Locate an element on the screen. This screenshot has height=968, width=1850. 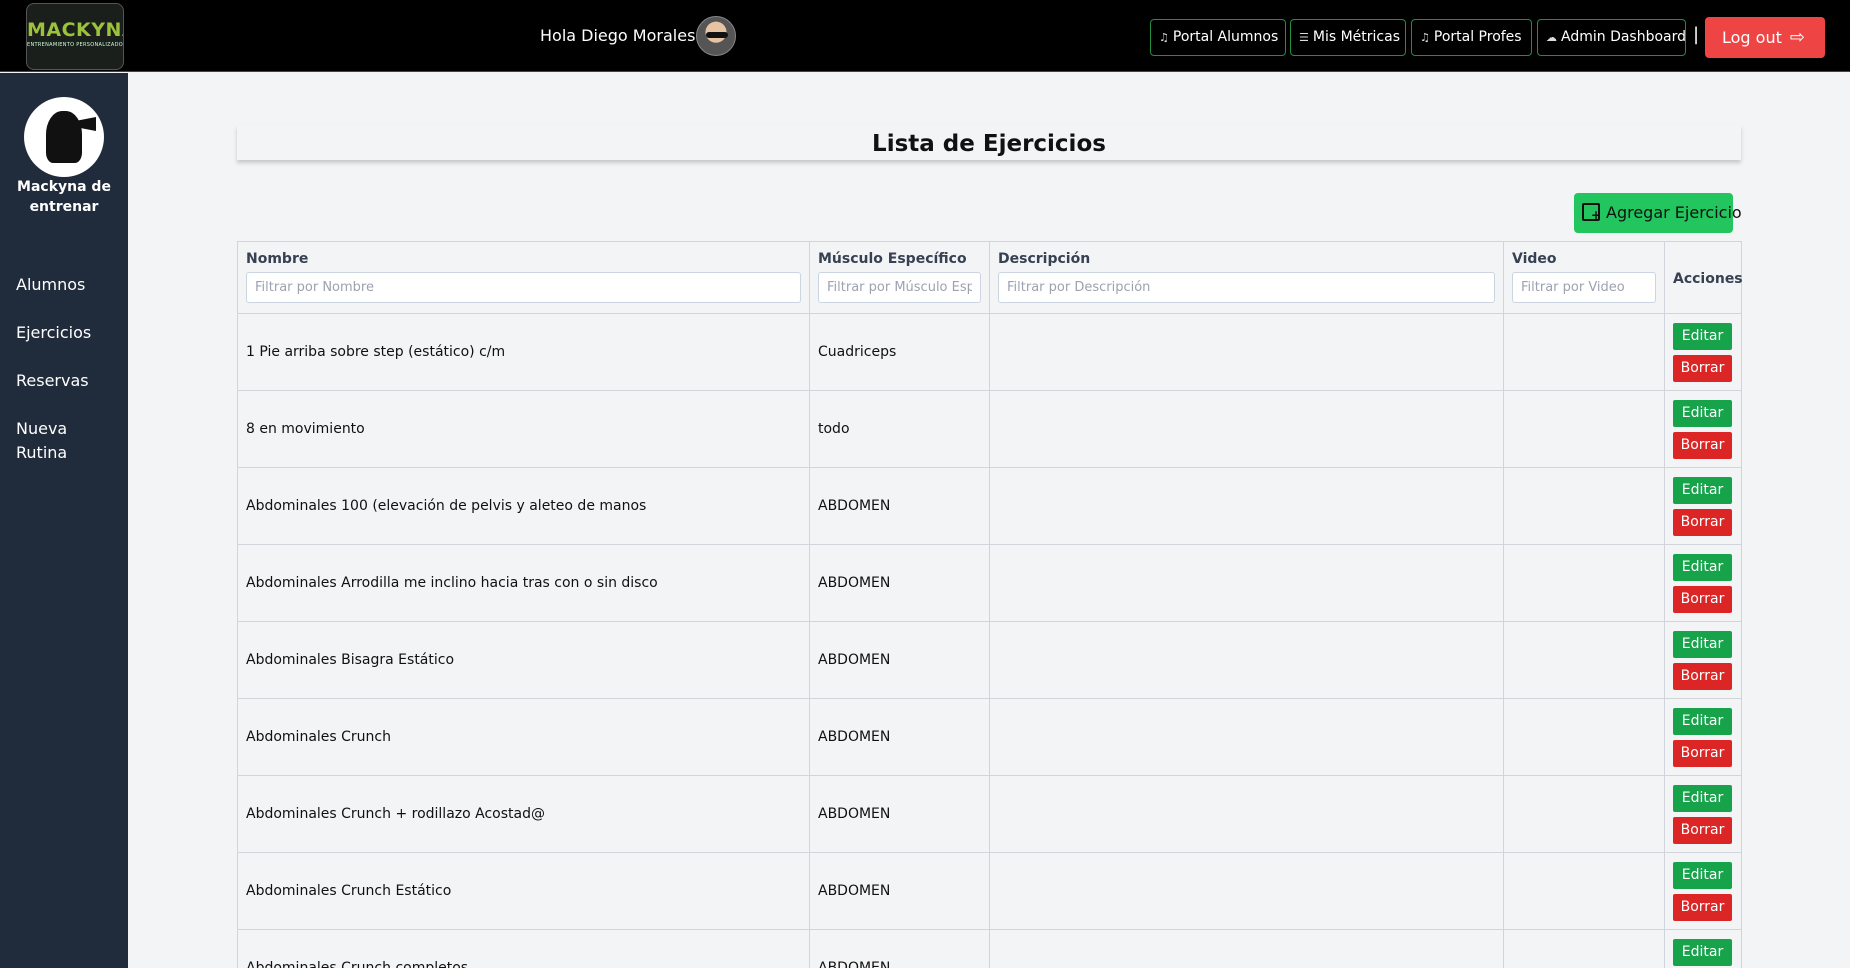
logout-icon: ⇨ is located at coordinates (1797, 37).